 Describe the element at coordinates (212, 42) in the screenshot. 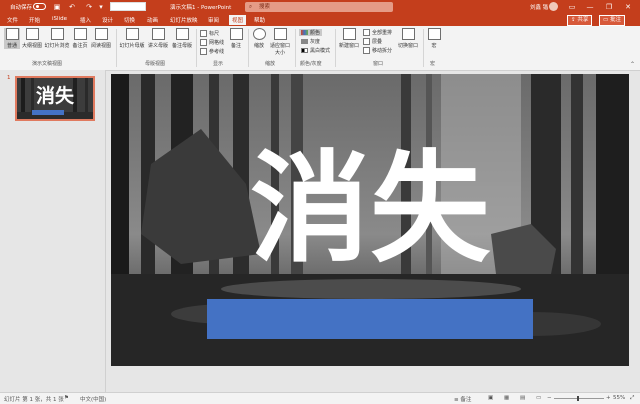

I see `gridlines-checkbox: 网格线` at that location.